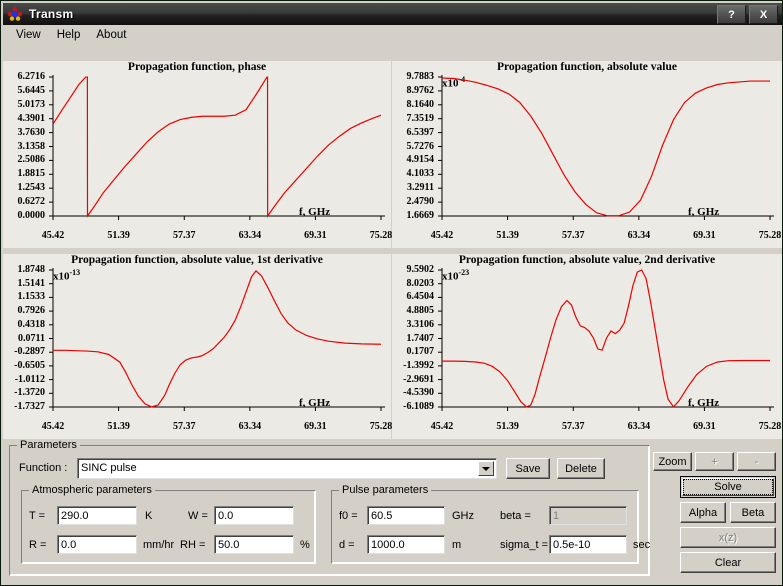  Describe the element at coordinates (406, 515) in the screenshot. I see `f0-input: 60.5` at that location.